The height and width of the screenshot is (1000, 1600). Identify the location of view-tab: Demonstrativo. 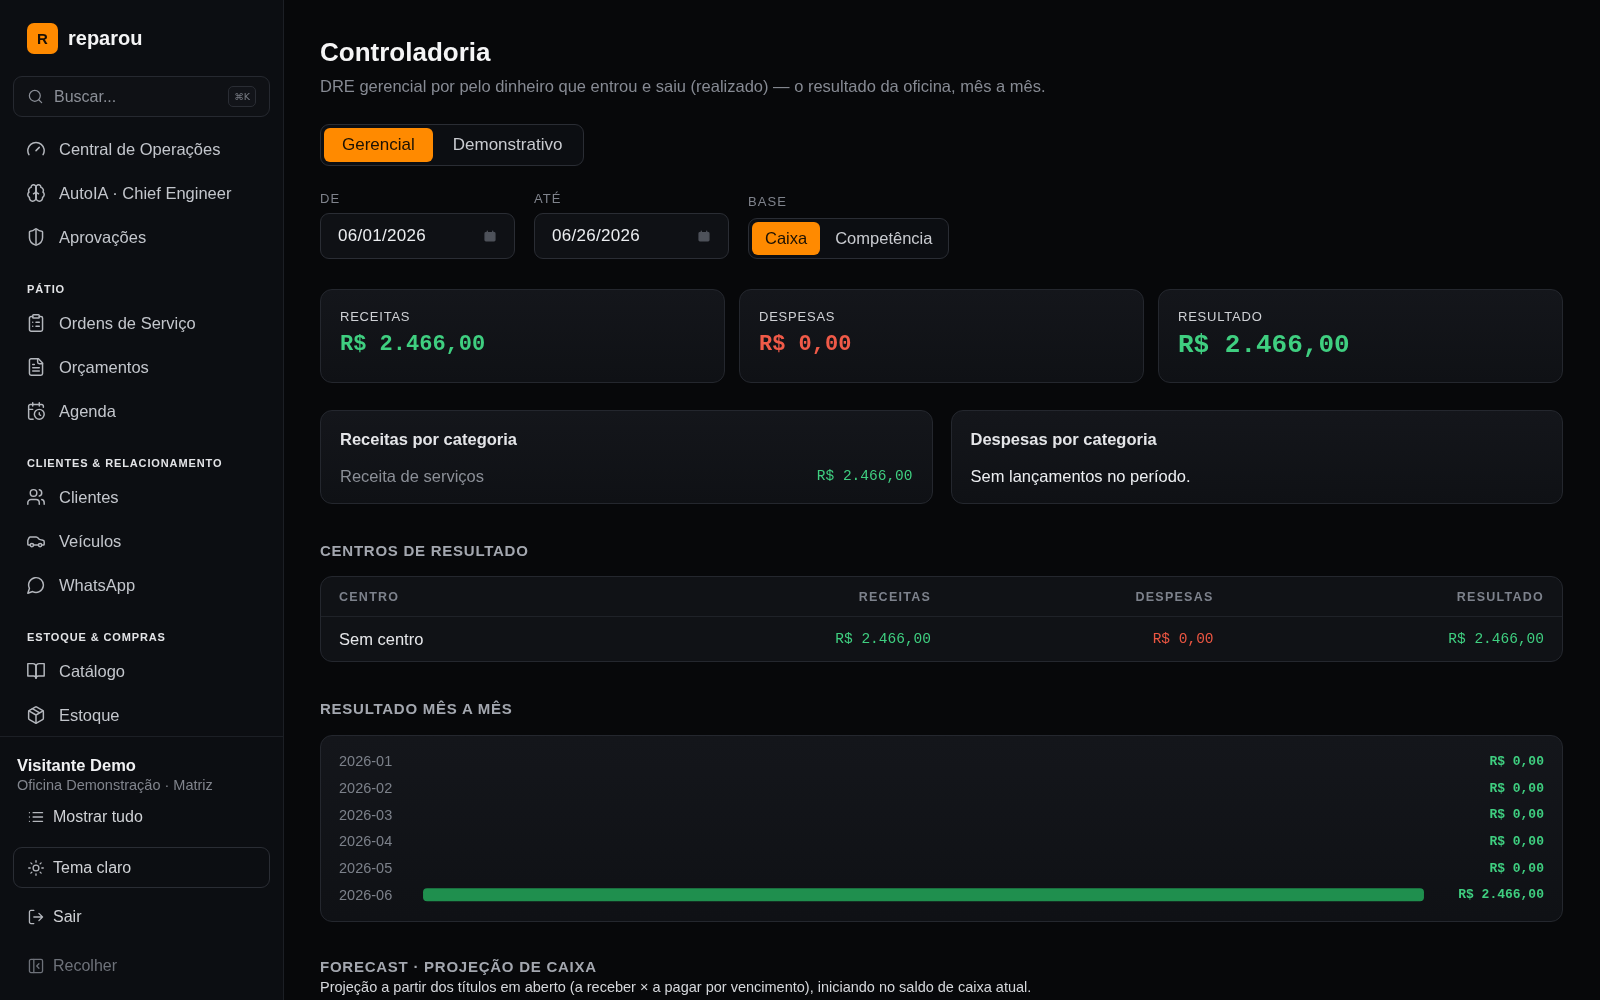
(507, 145).